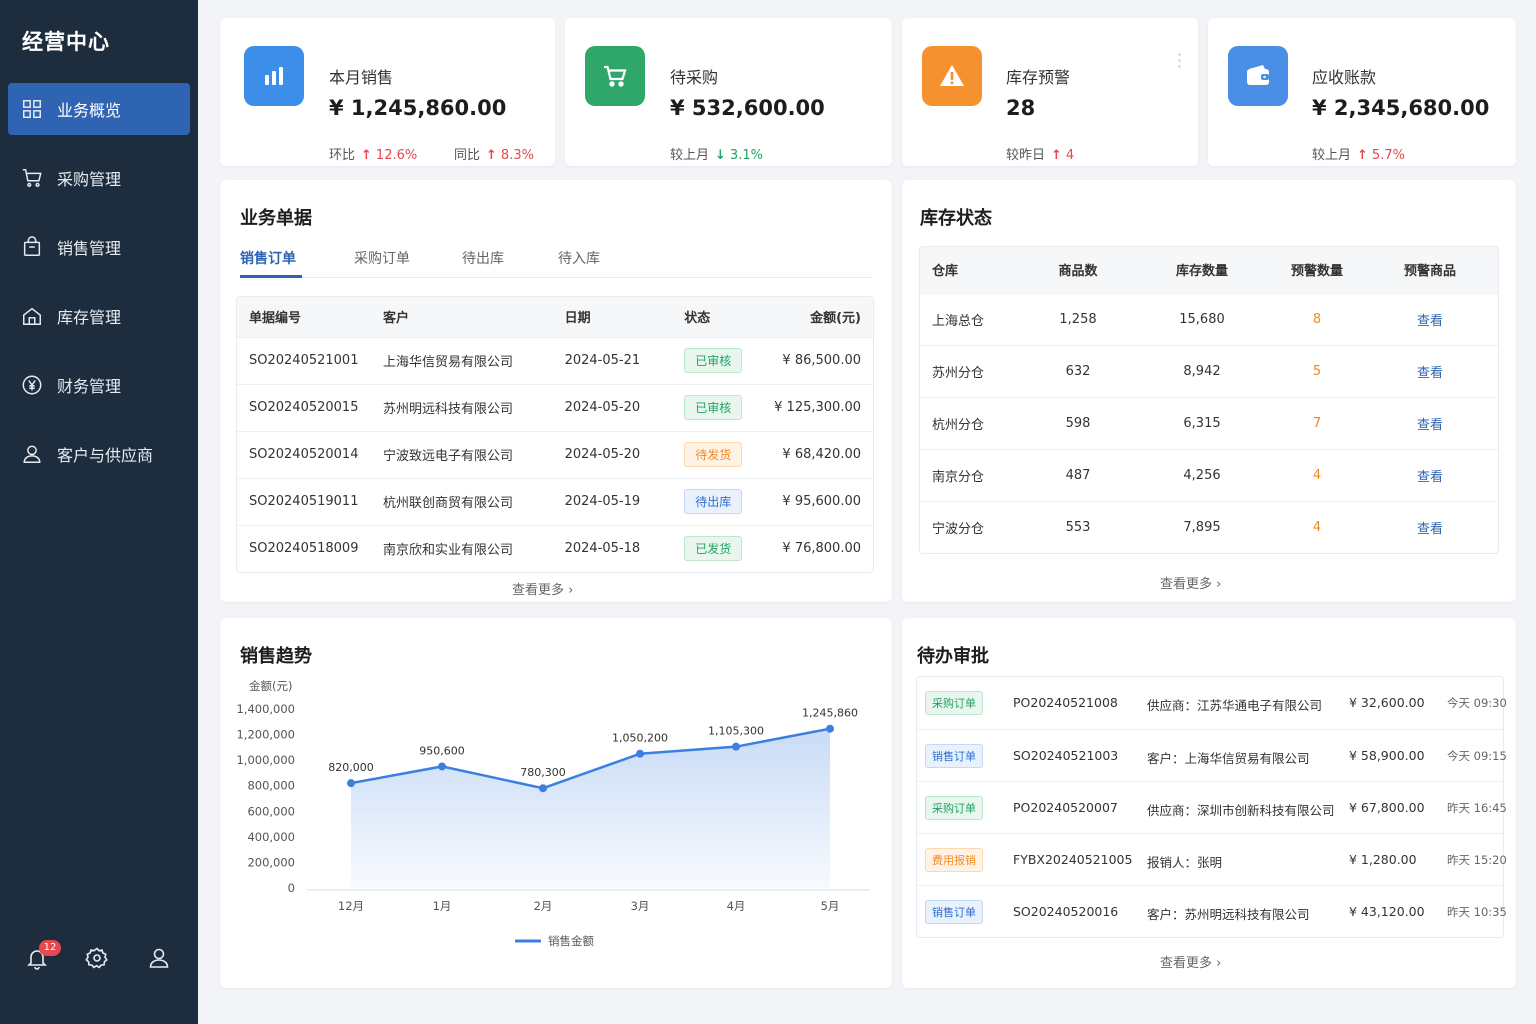  I want to click on nav-item-inventory: 库存管理, so click(99, 316).